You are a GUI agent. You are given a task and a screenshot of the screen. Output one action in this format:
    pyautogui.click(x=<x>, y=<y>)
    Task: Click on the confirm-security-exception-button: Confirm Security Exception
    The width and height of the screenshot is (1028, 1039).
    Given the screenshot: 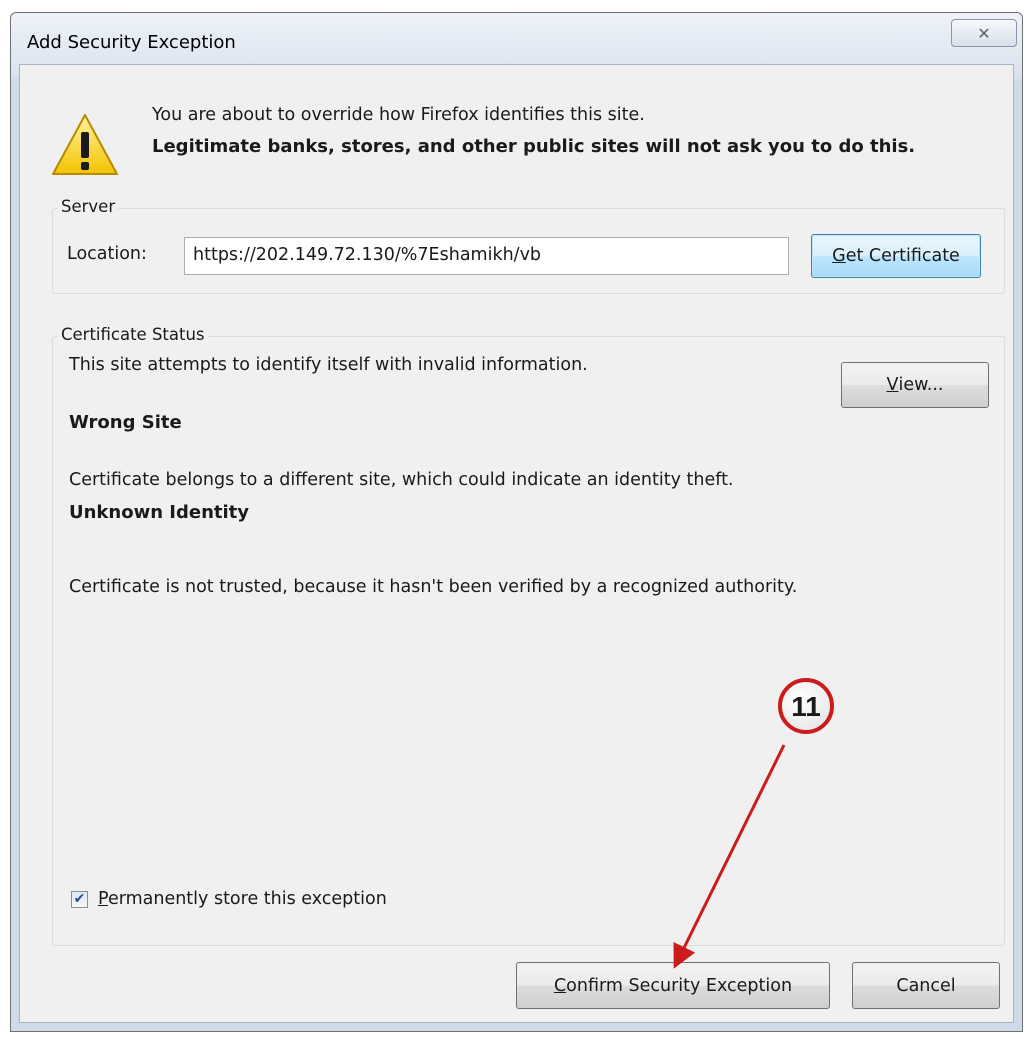 What is the action you would take?
    pyautogui.click(x=673, y=985)
    